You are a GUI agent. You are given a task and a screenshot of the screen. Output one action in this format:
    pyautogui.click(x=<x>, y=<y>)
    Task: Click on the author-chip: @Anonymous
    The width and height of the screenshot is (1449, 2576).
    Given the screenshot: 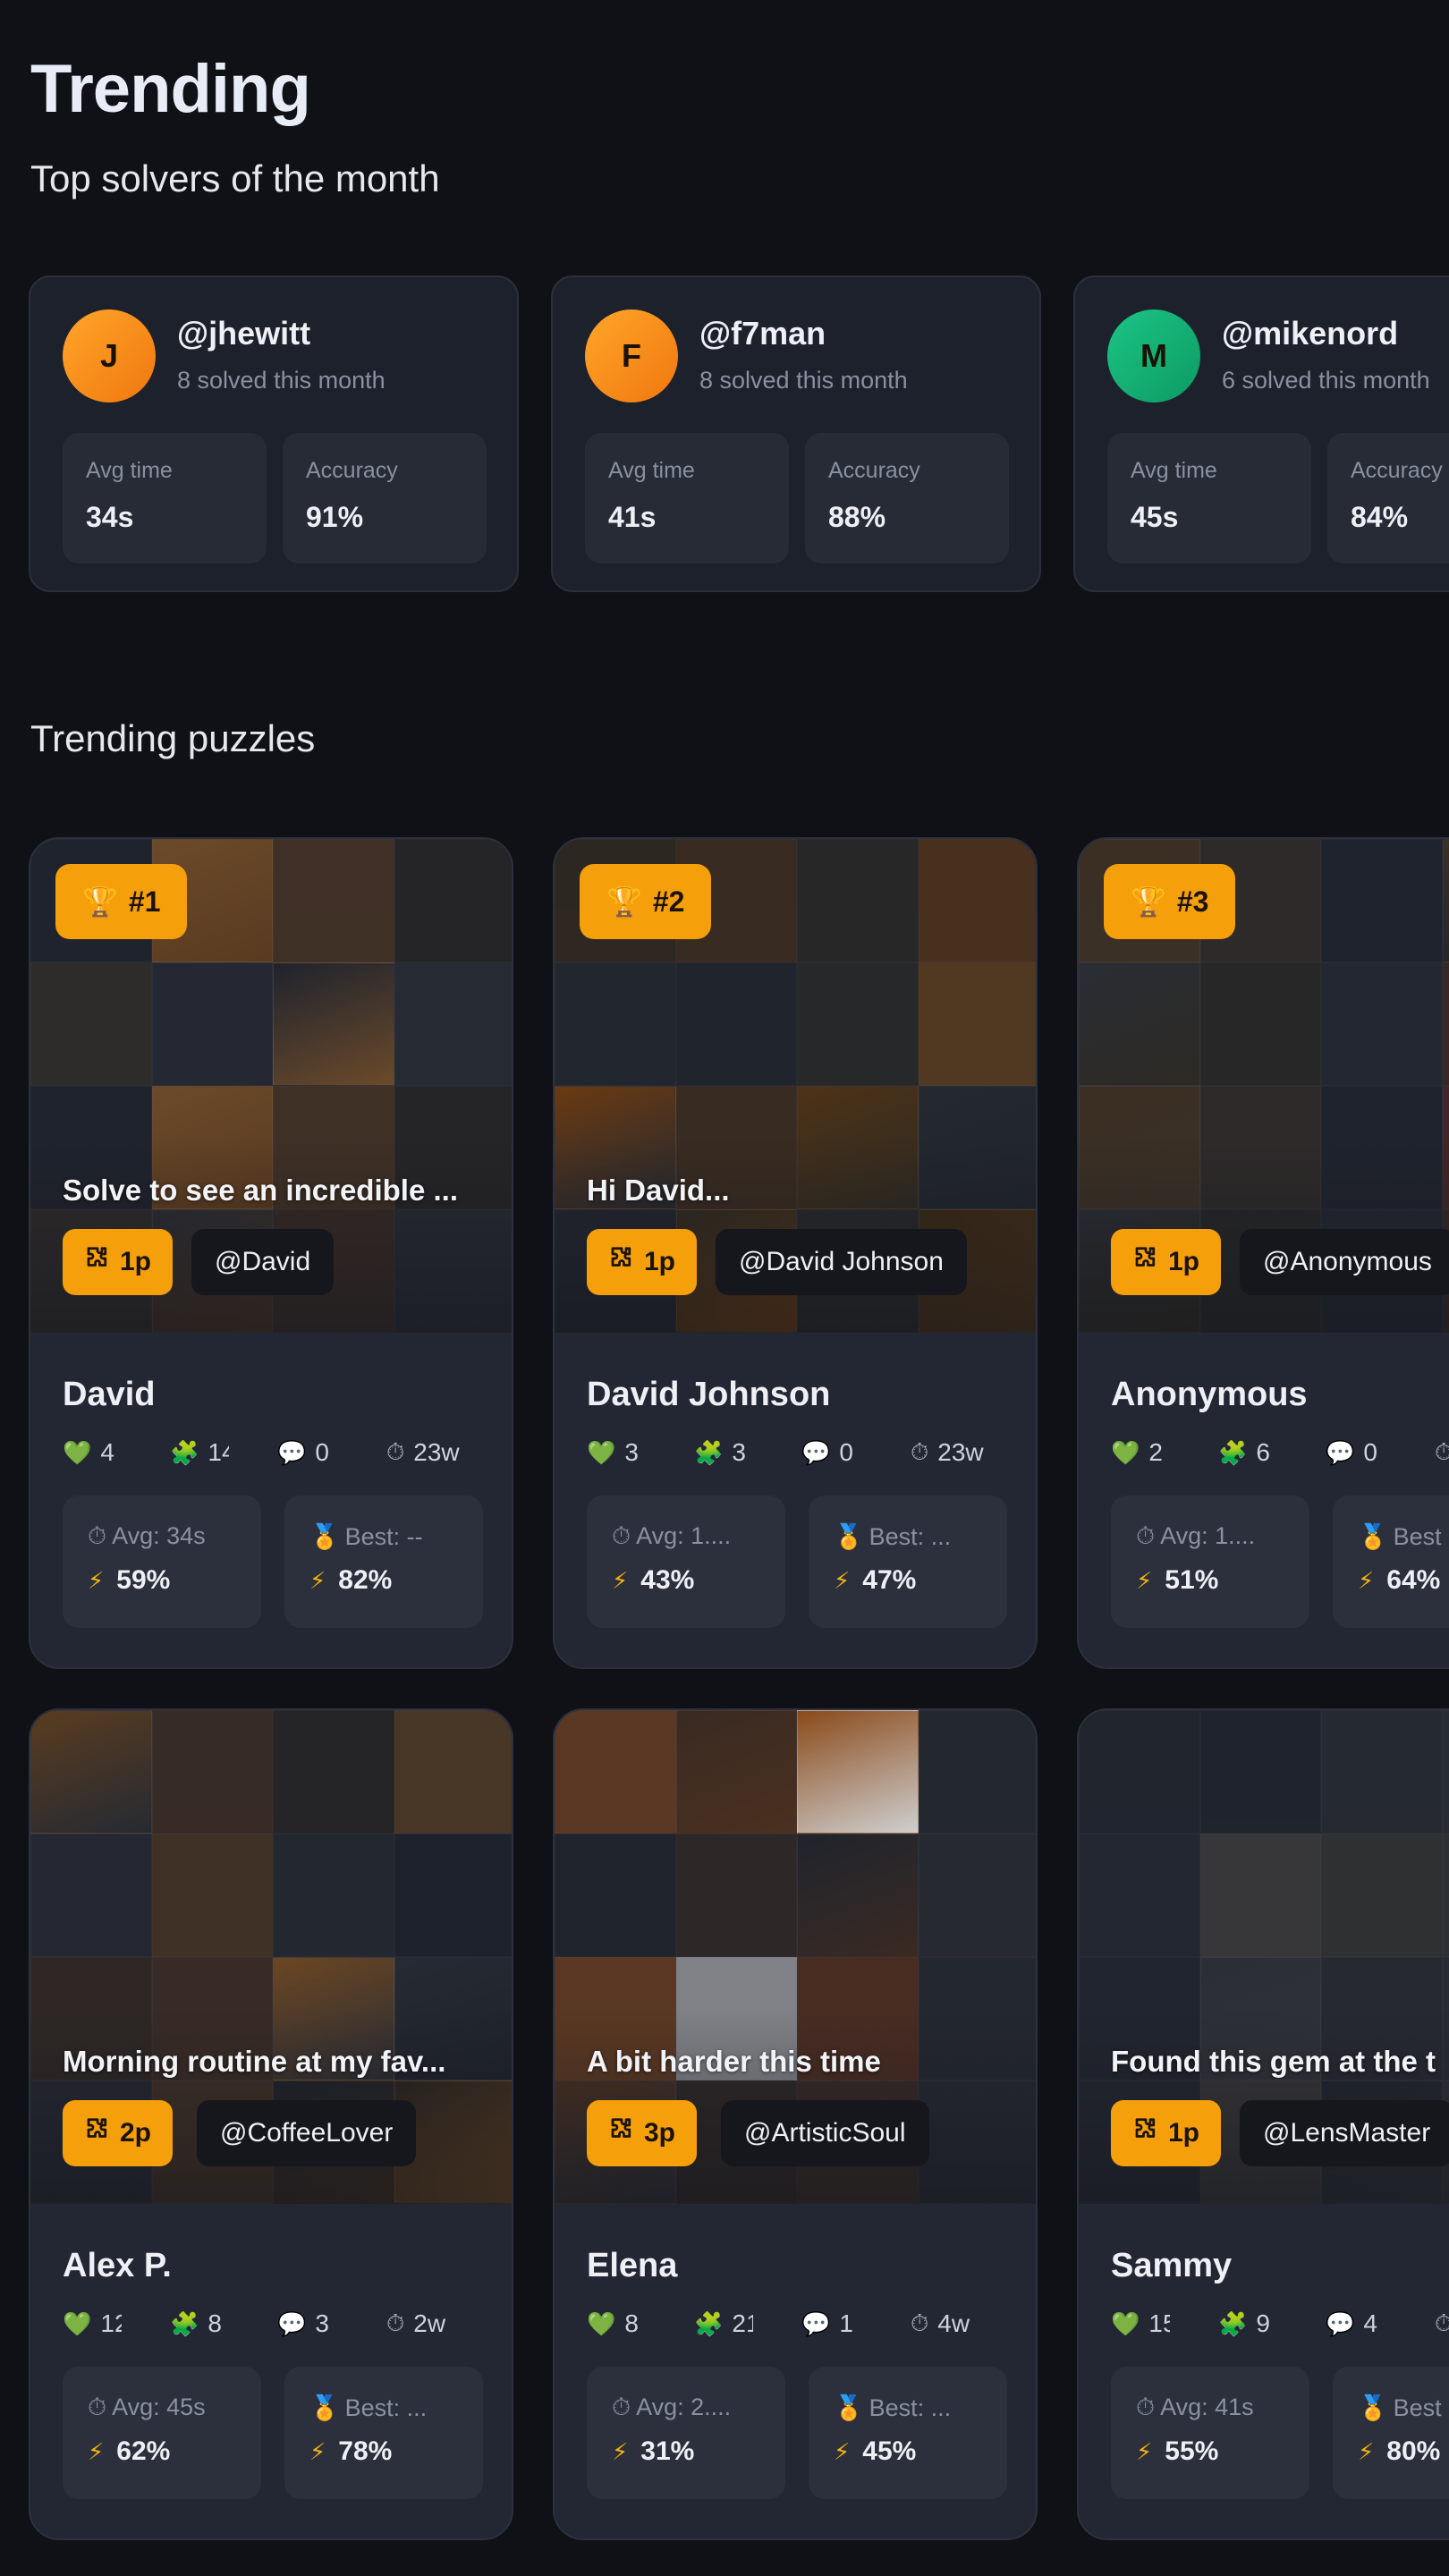 What is the action you would take?
    pyautogui.click(x=1344, y=1262)
    